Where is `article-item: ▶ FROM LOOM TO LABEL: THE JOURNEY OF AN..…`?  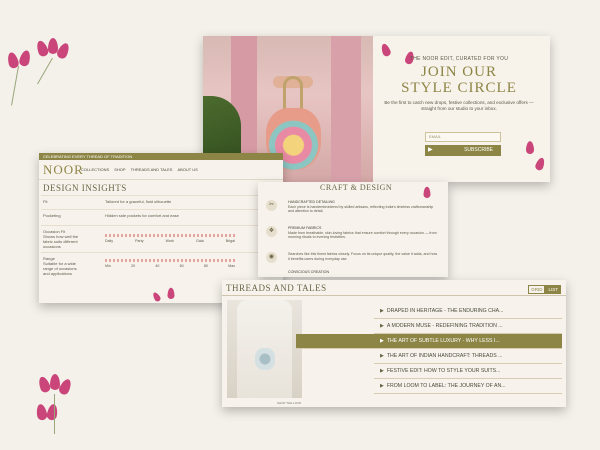 article-item: ▶ FROM LOOM TO LABEL: THE JOURNEY OF AN..… is located at coordinates (468, 386).